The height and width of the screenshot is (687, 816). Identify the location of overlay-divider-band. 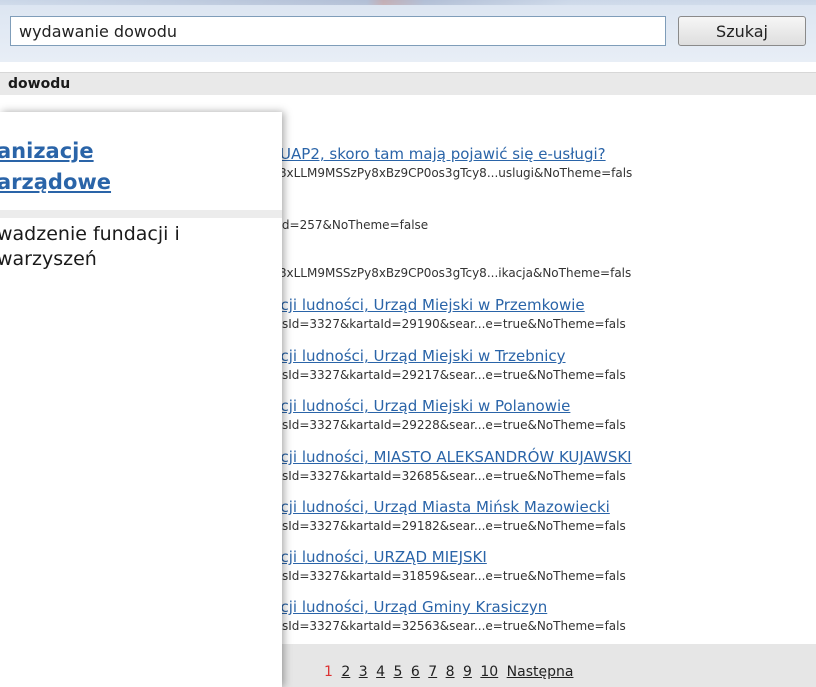
(141, 214).